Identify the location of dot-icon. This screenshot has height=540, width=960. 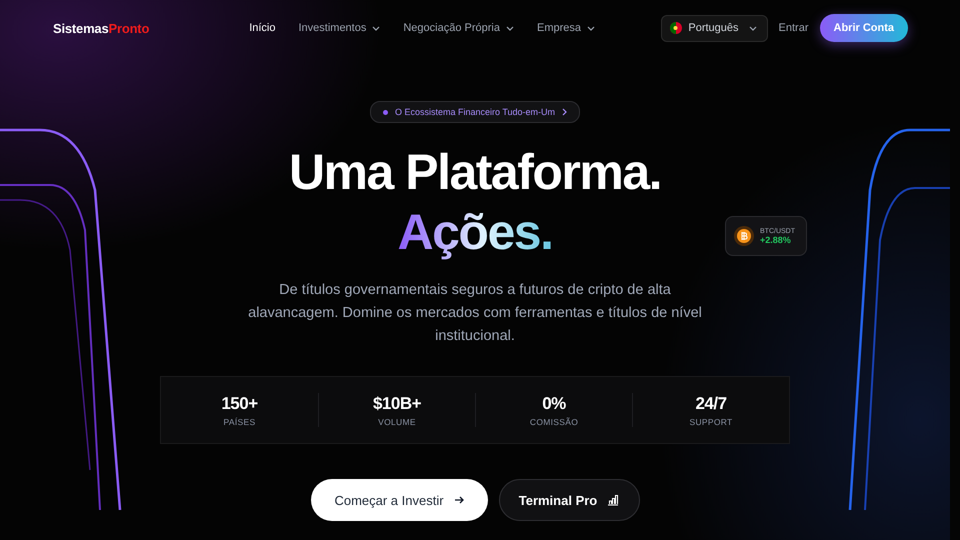
(385, 112).